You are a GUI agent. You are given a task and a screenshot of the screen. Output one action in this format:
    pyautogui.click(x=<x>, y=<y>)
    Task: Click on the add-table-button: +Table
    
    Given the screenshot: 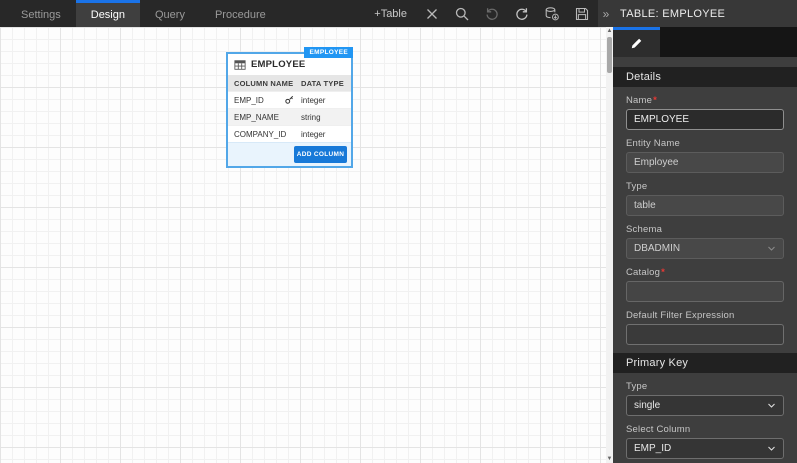 What is the action you would take?
    pyautogui.click(x=390, y=14)
    